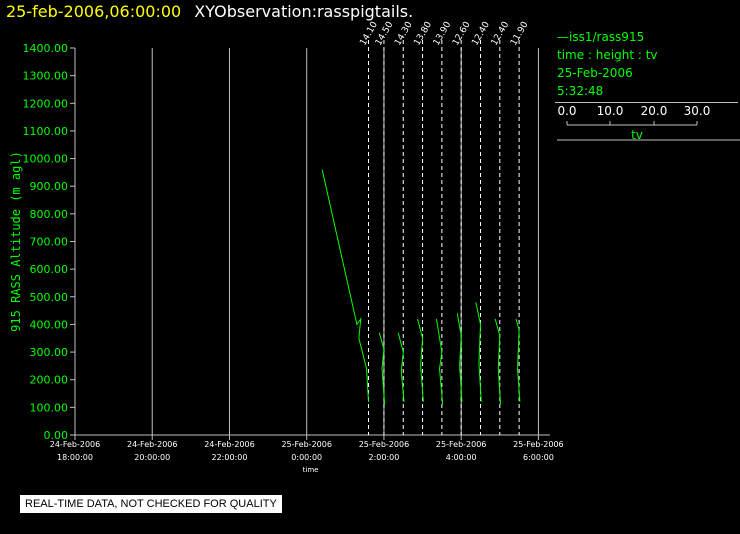  What do you see at coordinates (49, 242) in the screenshot?
I see `y-tick-label-7: 700.00` at bounding box center [49, 242].